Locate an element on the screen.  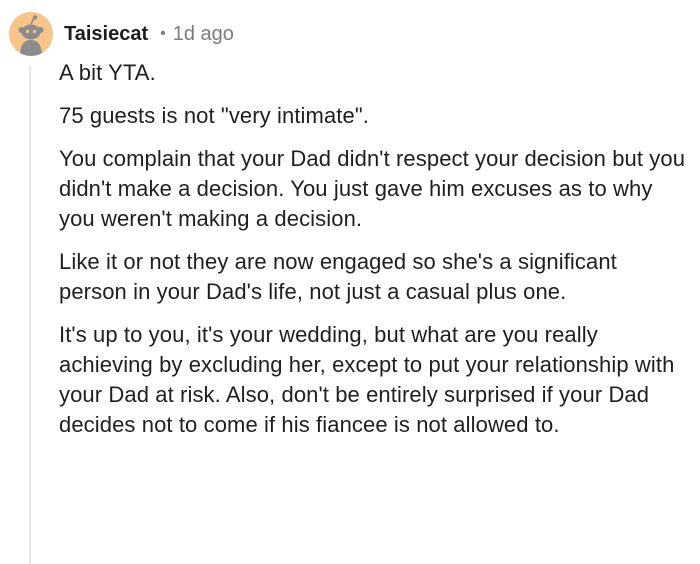
comment-meta: Taisiecat • 1d ago is located at coordinates (149, 34).